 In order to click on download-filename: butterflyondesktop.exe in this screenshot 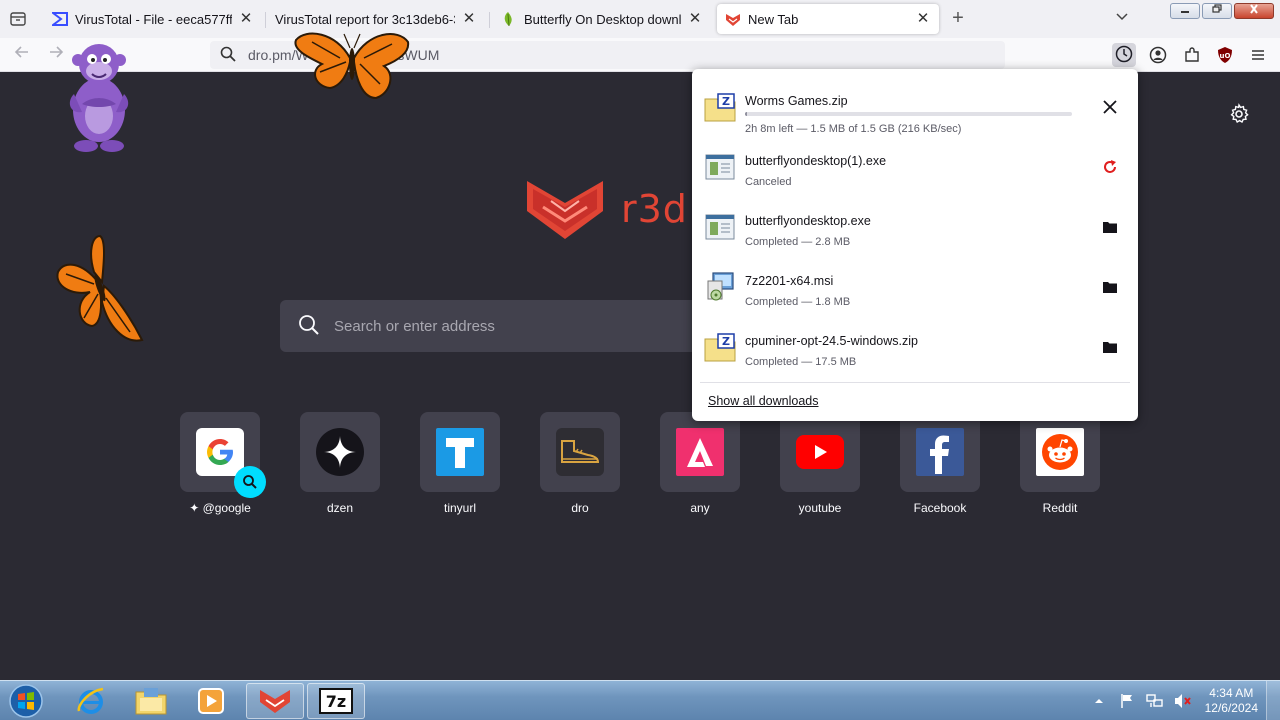, I will do `click(808, 221)`.